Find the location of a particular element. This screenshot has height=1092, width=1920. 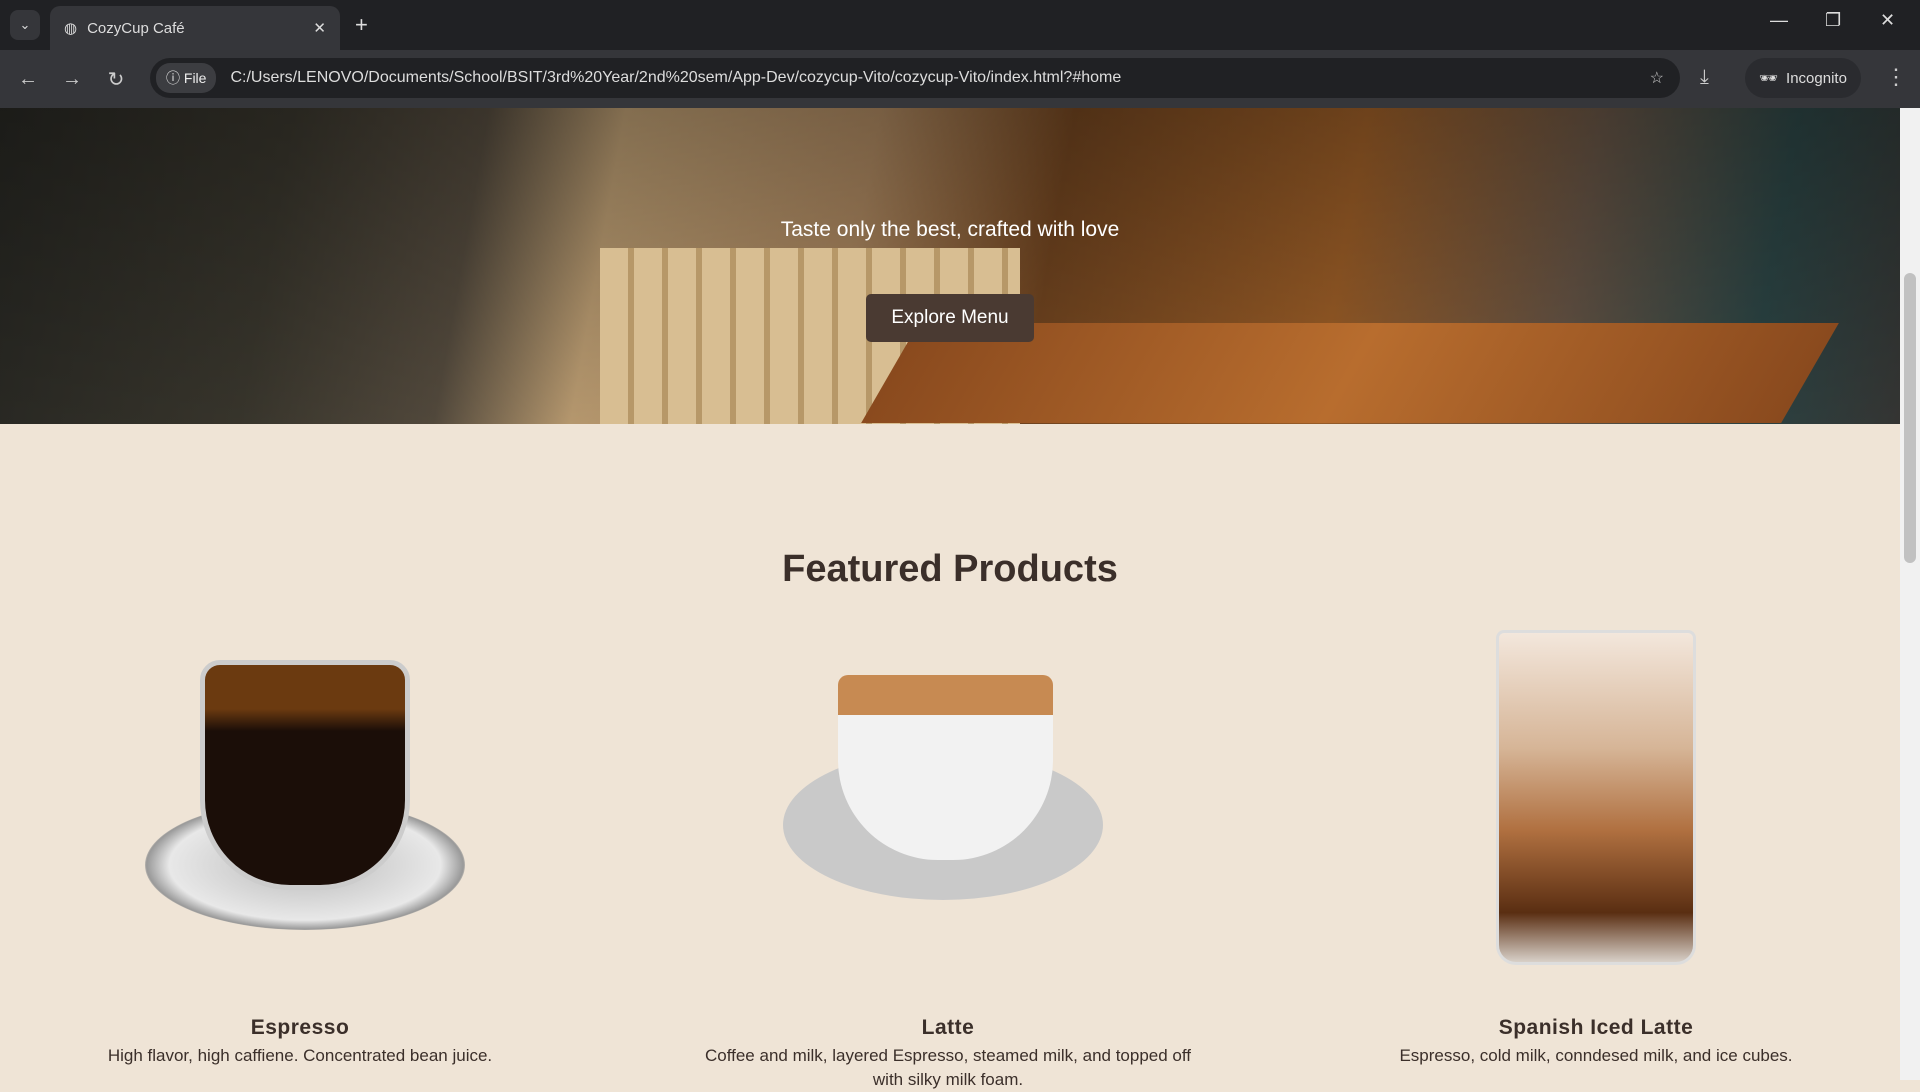

reload-button: ↻ is located at coordinates (116, 79).